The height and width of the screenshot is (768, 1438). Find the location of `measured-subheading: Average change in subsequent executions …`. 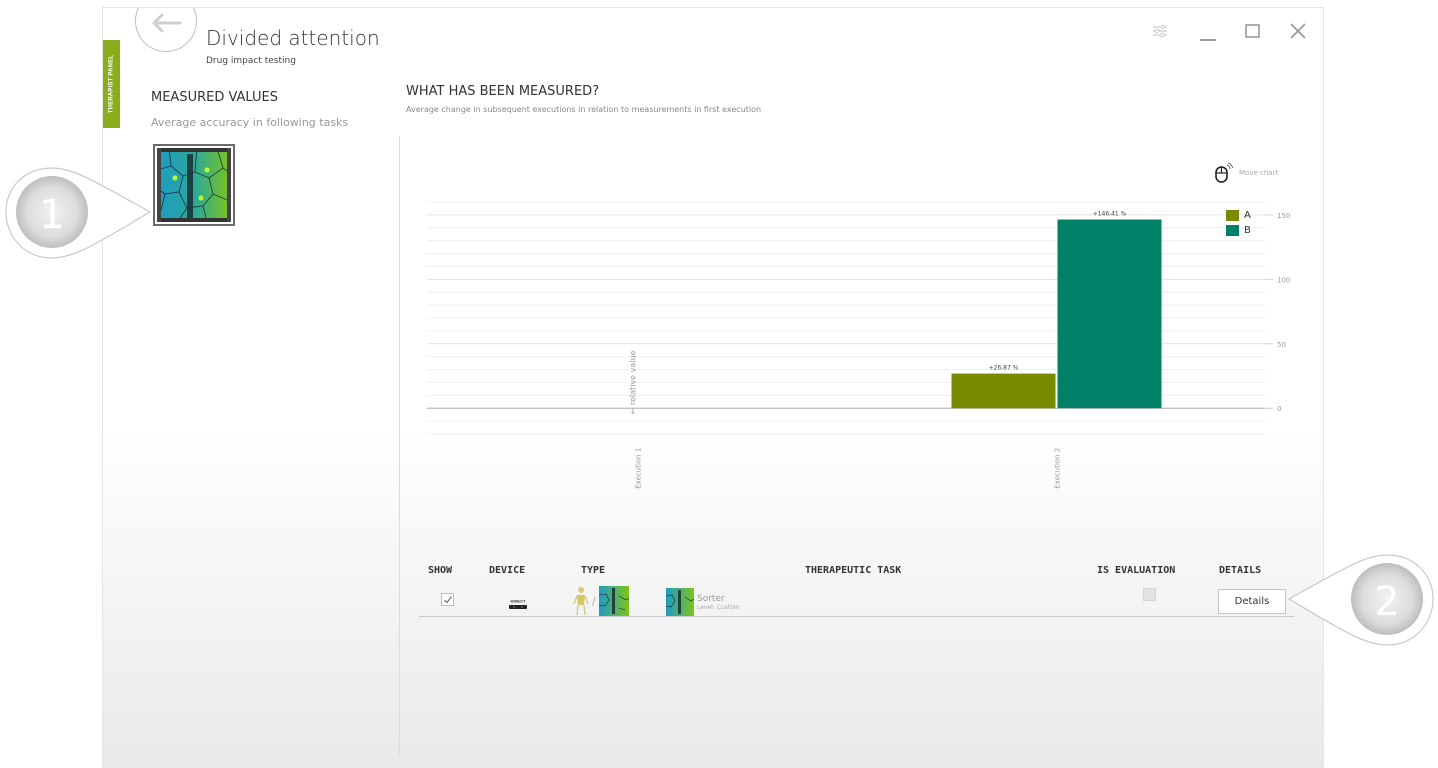

measured-subheading: Average change in subsequent executions … is located at coordinates (584, 109).